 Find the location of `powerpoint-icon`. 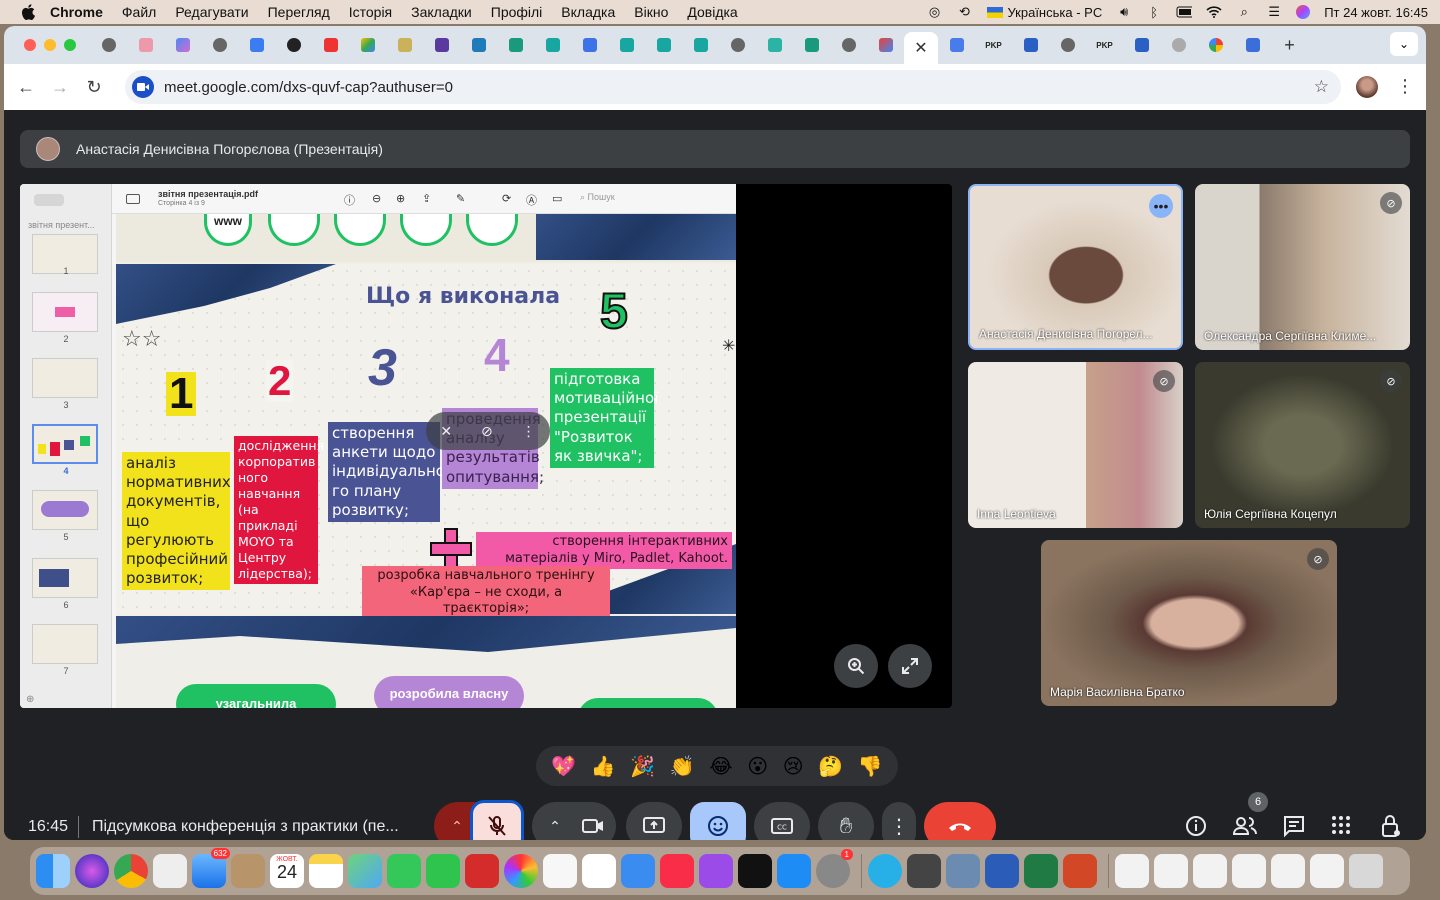

powerpoint-icon is located at coordinates (1080, 871).